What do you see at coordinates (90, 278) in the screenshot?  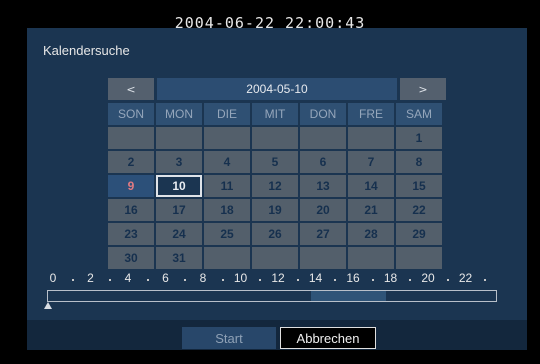 I see `timeline-hour-label: 2` at bounding box center [90, 278].